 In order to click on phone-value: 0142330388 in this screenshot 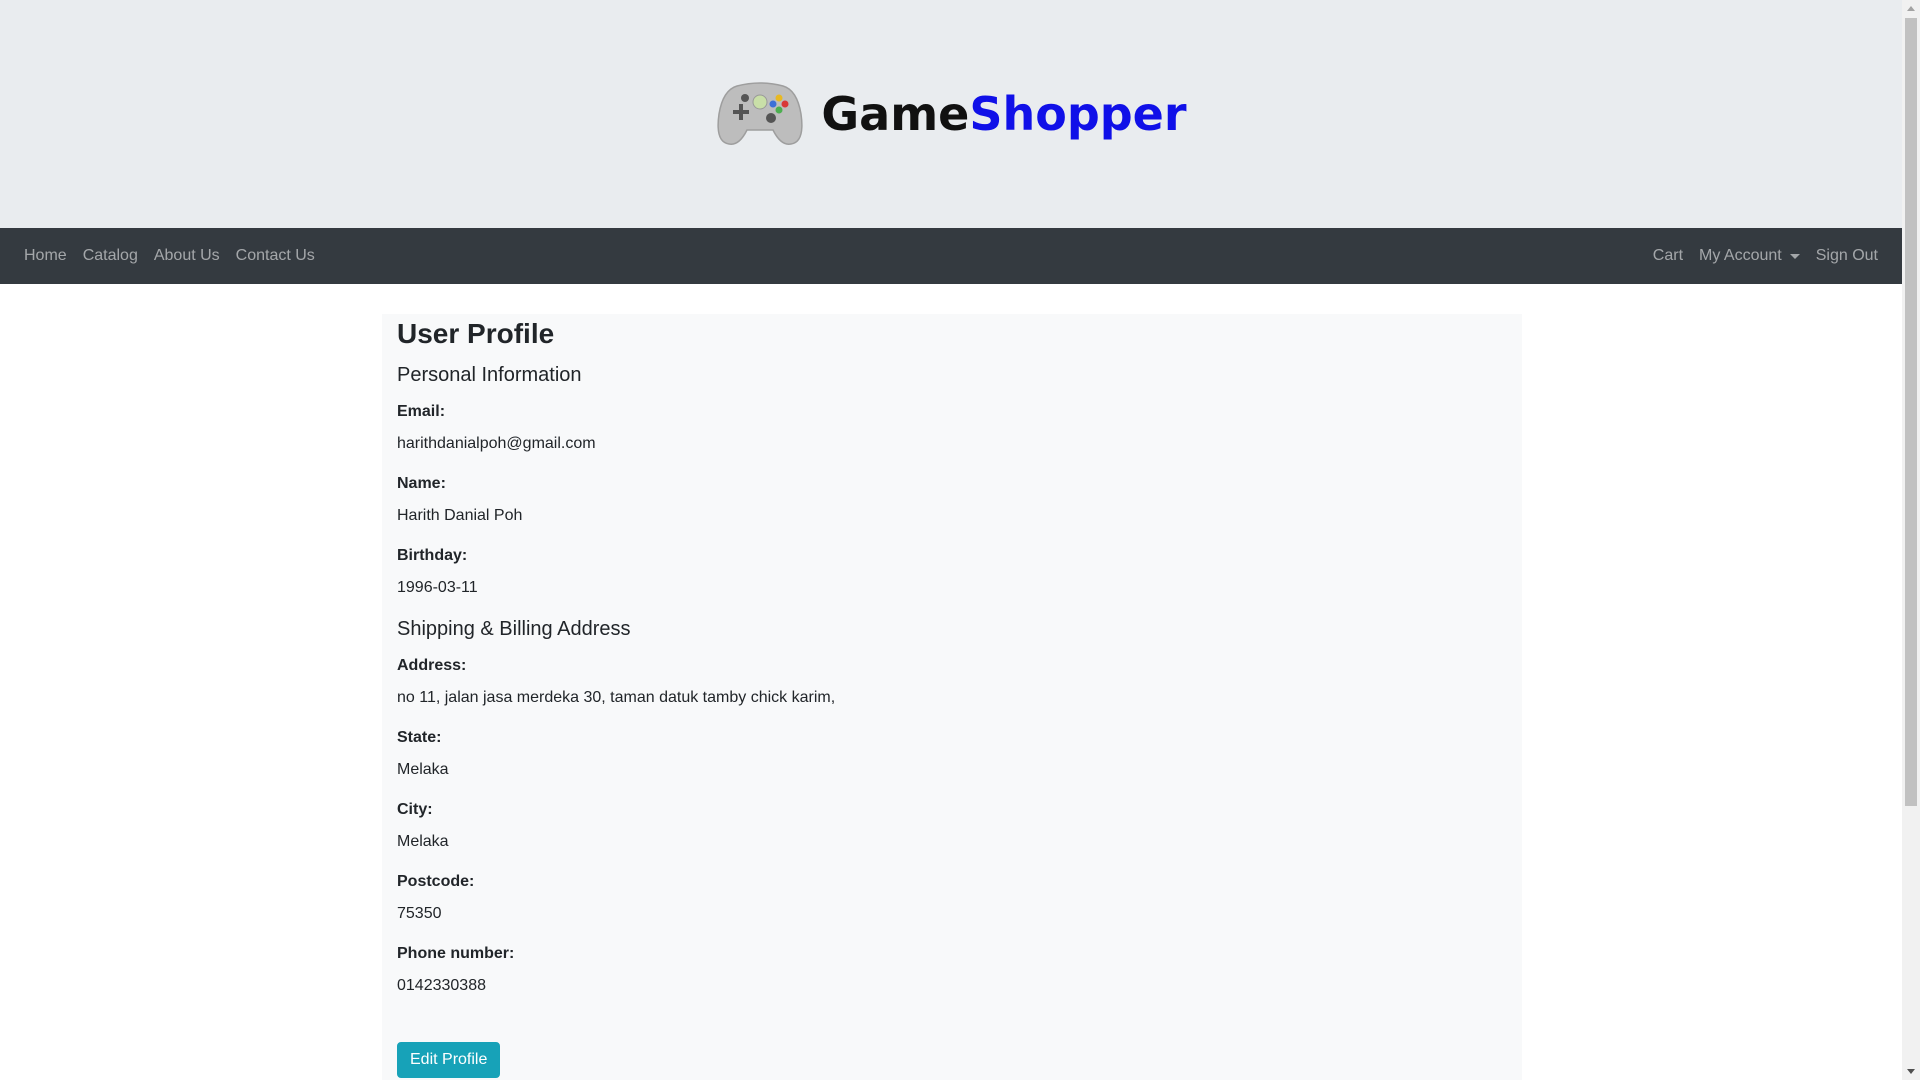, I will do `click(441, 985)`.